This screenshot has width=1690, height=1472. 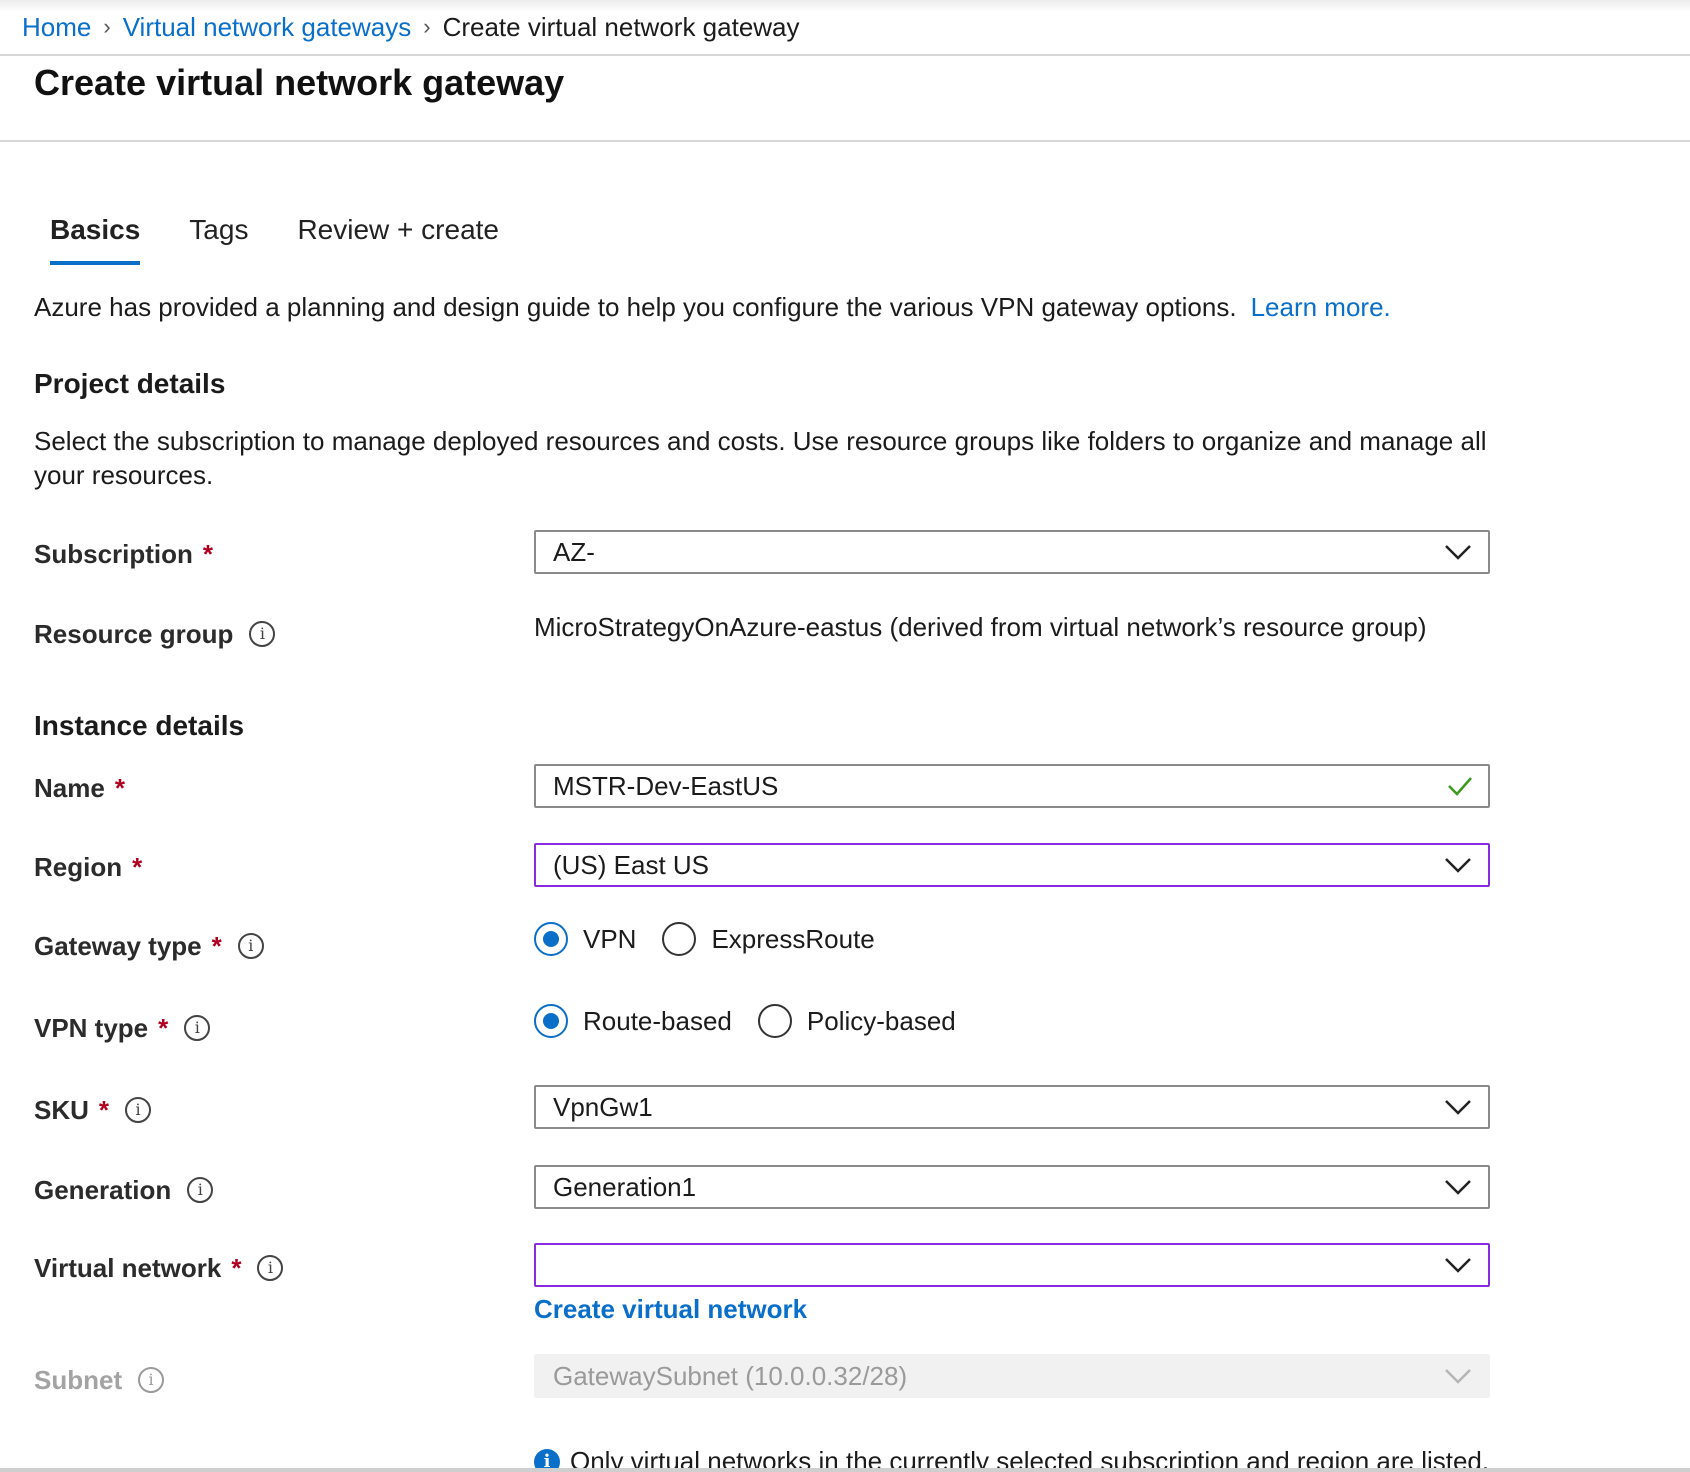 I want to click on subnet-label: Subnet i, so click(x=99, y=1380).